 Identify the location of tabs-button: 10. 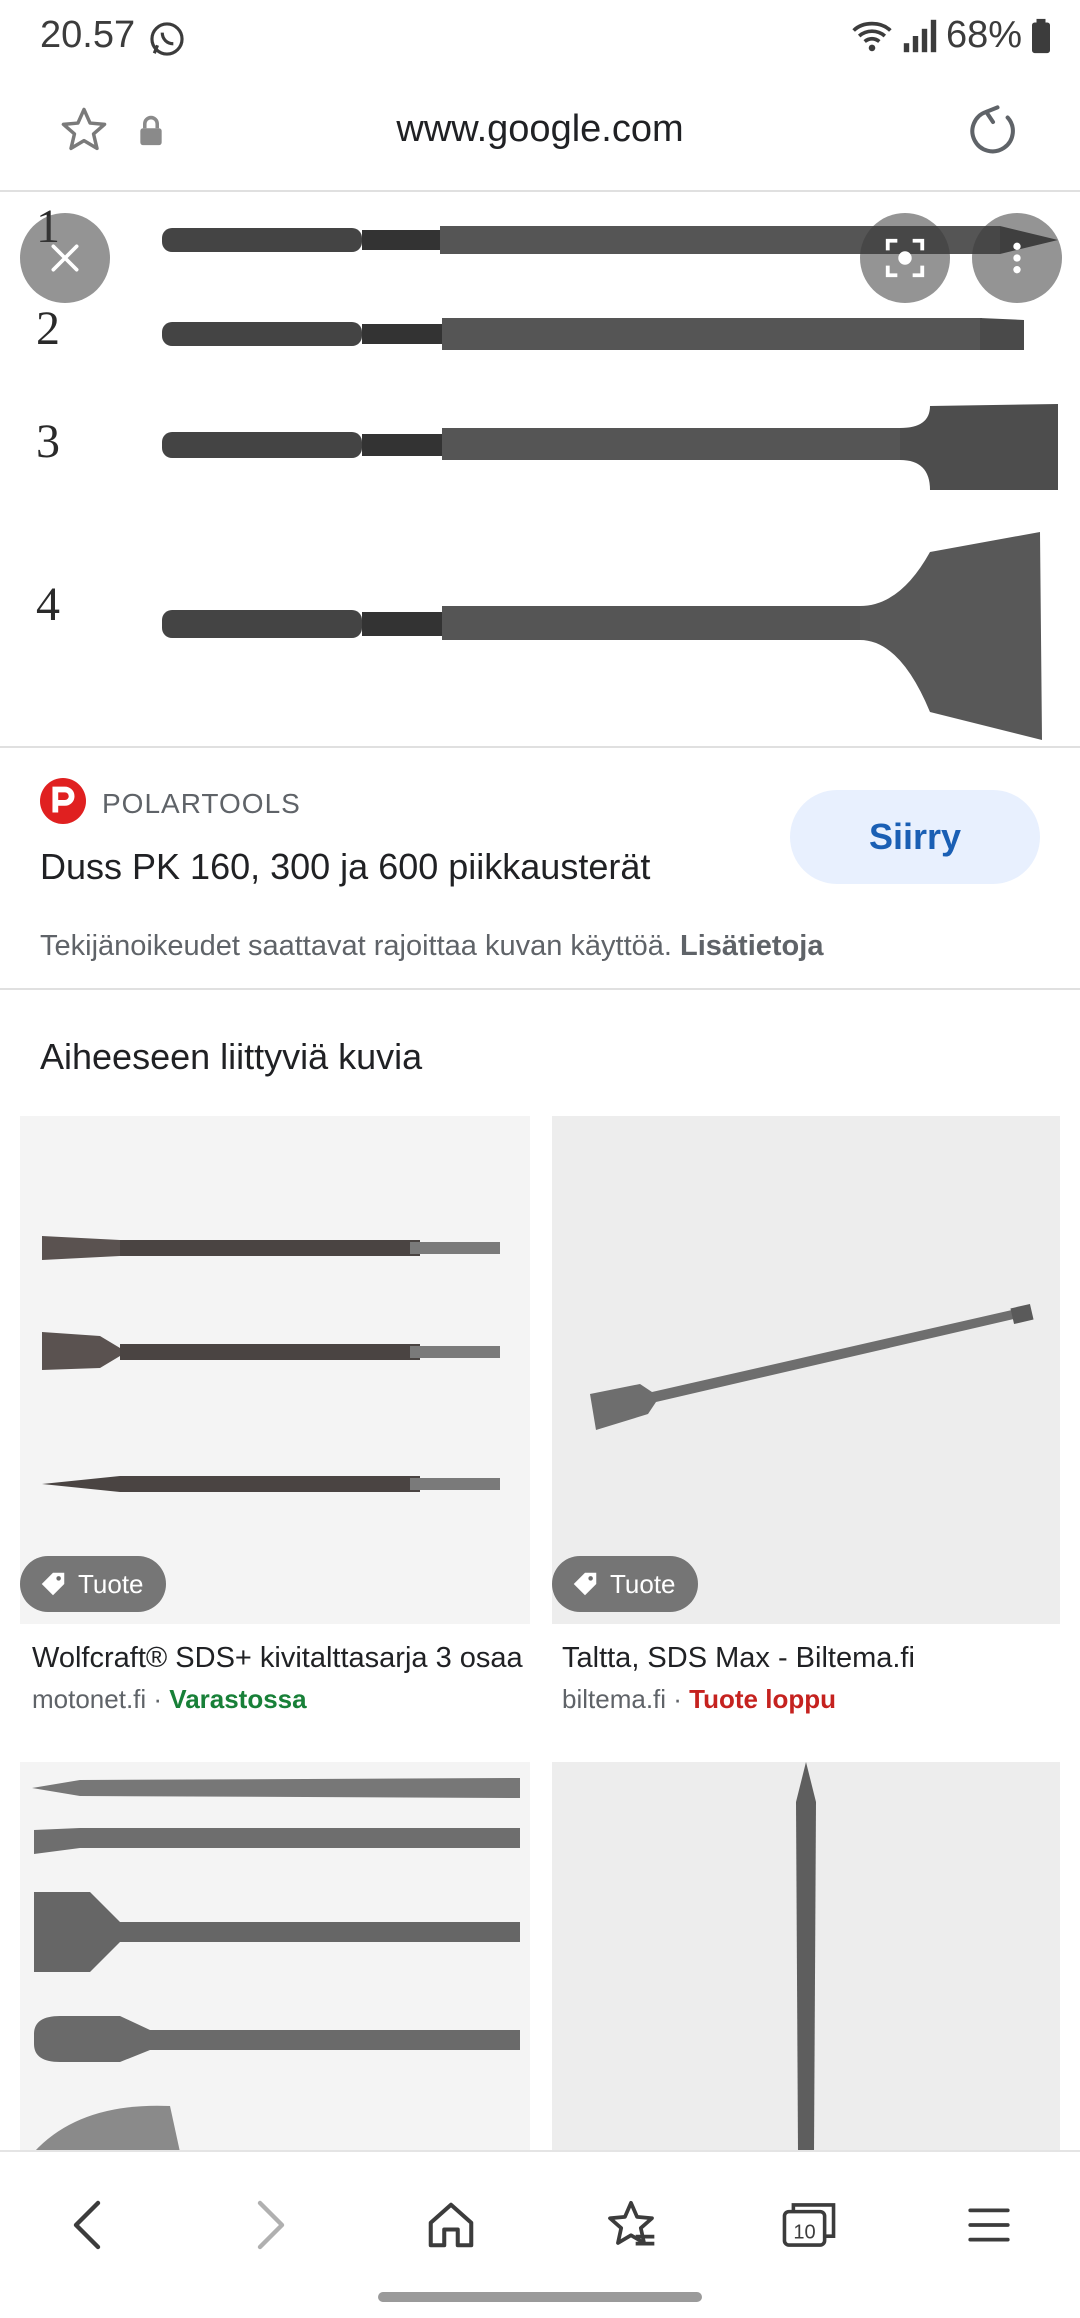
(809, 2225).